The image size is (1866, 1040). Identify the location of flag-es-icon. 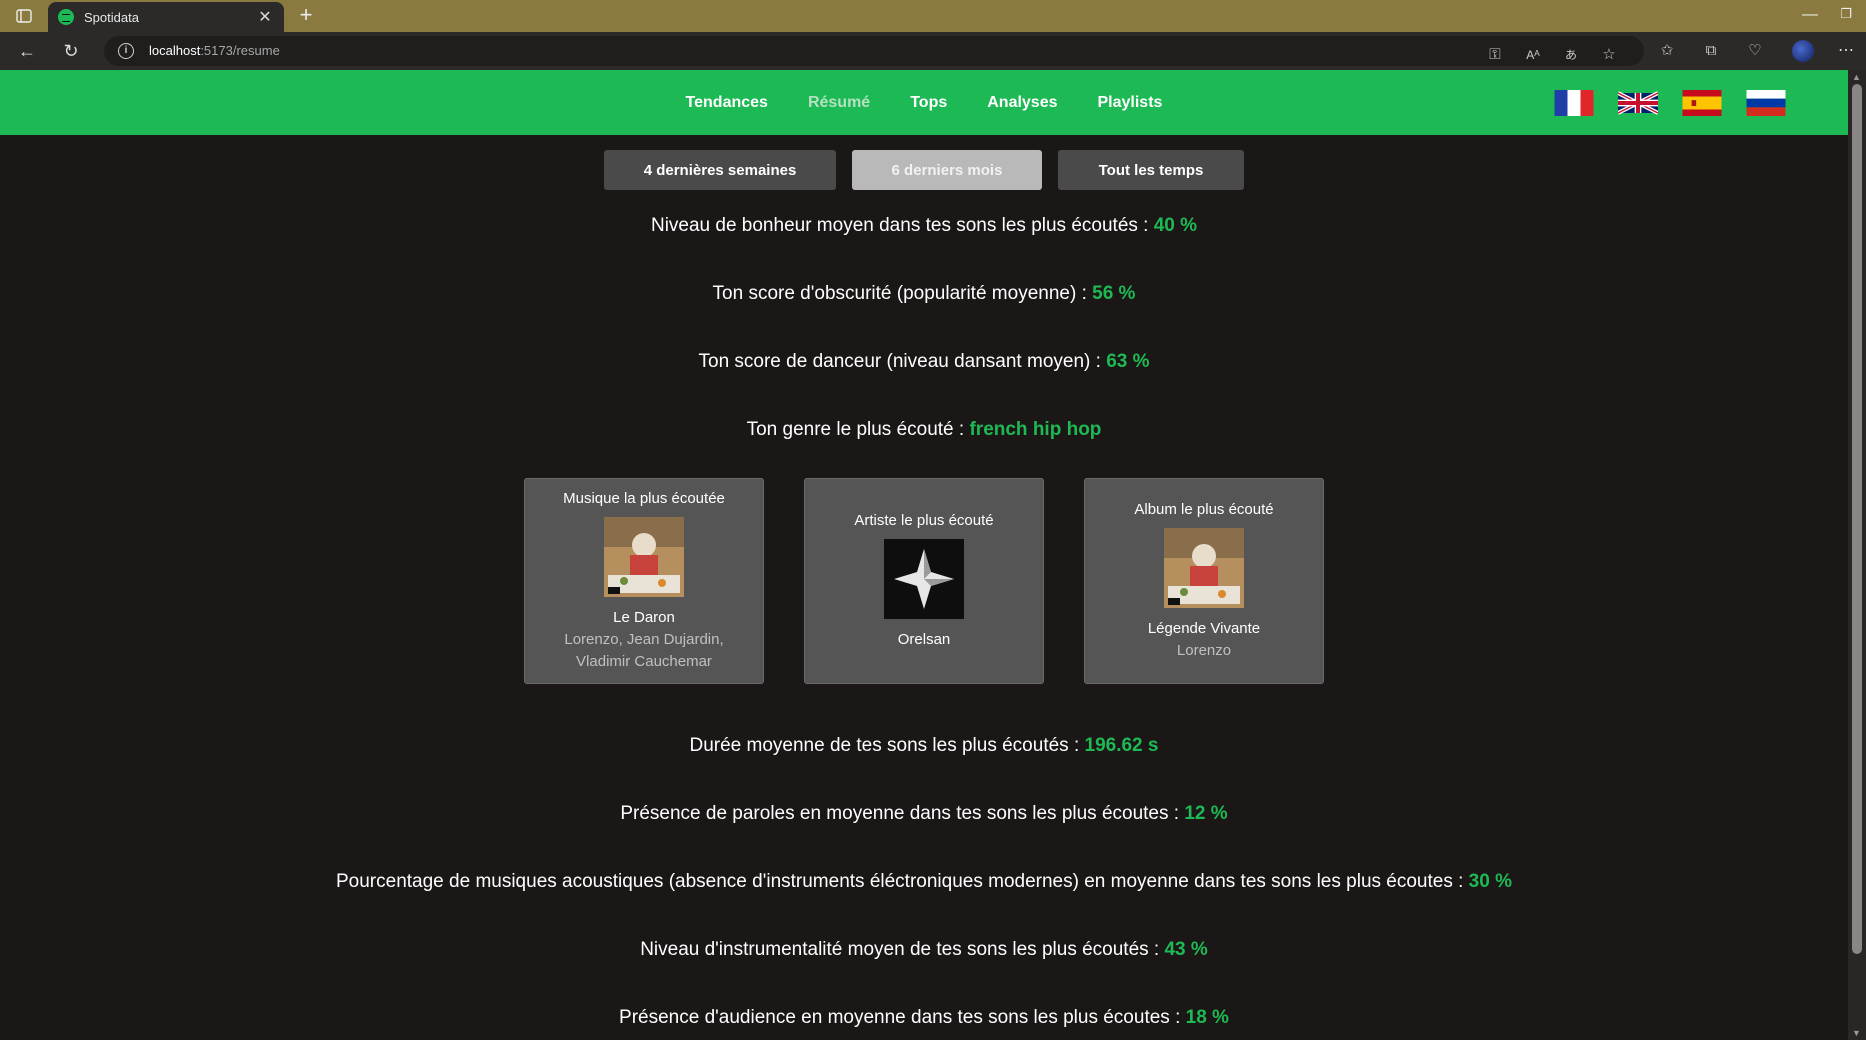
(1702, 103).